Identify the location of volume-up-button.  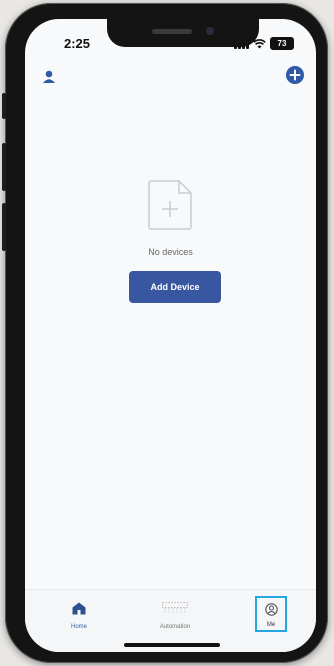
(4, 167).